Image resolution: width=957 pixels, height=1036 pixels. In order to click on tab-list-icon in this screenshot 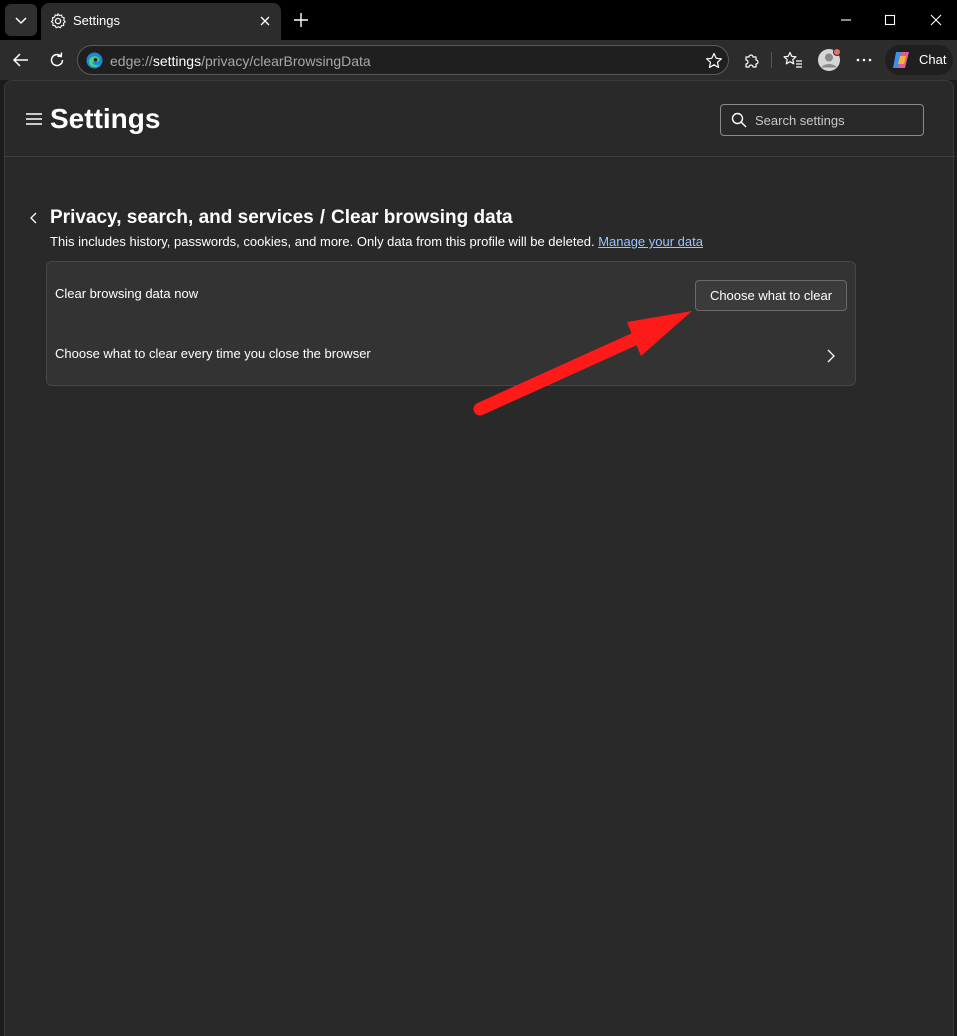, I will do `click(21, 21)`.